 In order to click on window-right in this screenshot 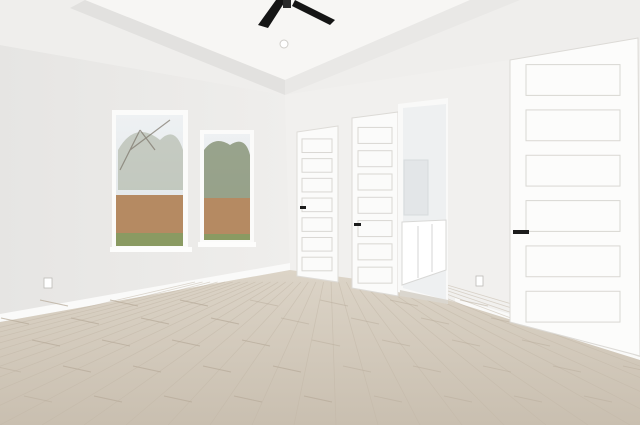, I will do `click(227, 187)`.